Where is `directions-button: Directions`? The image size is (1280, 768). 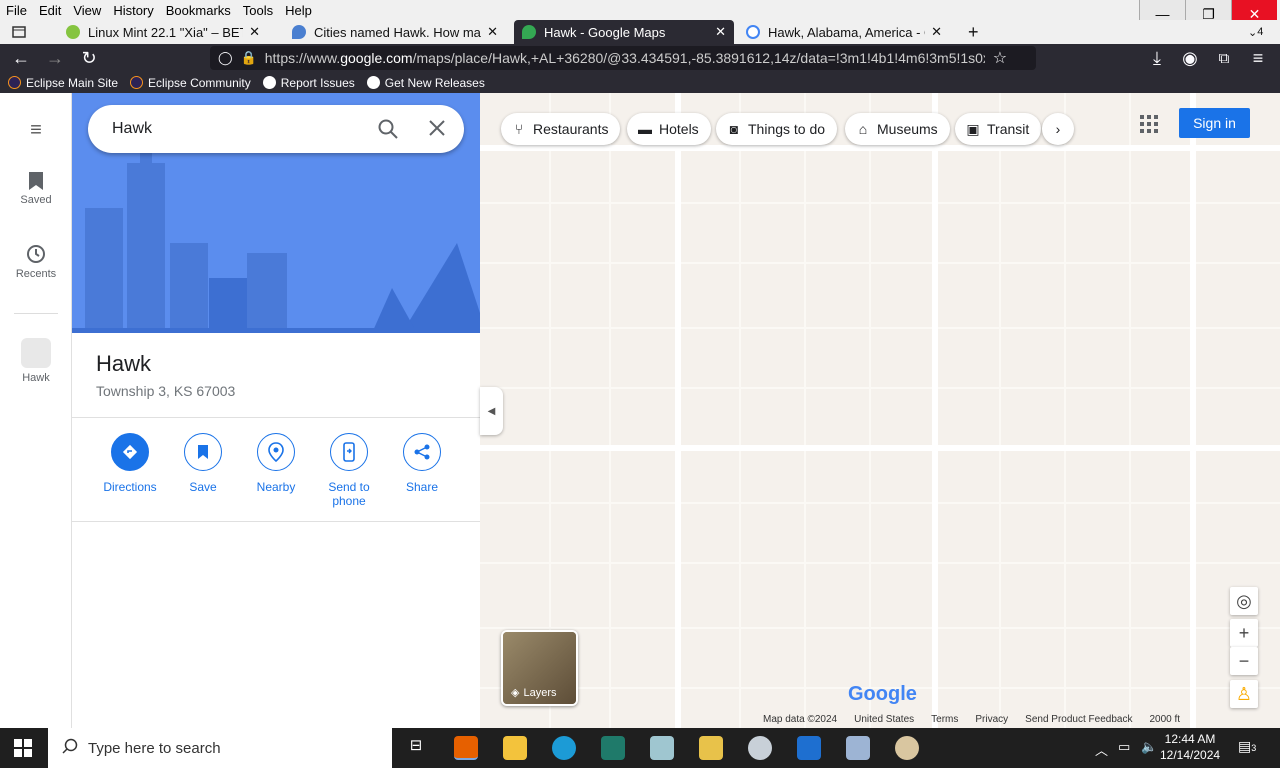
directions-button: Directions is located at coordinates (130, 463).